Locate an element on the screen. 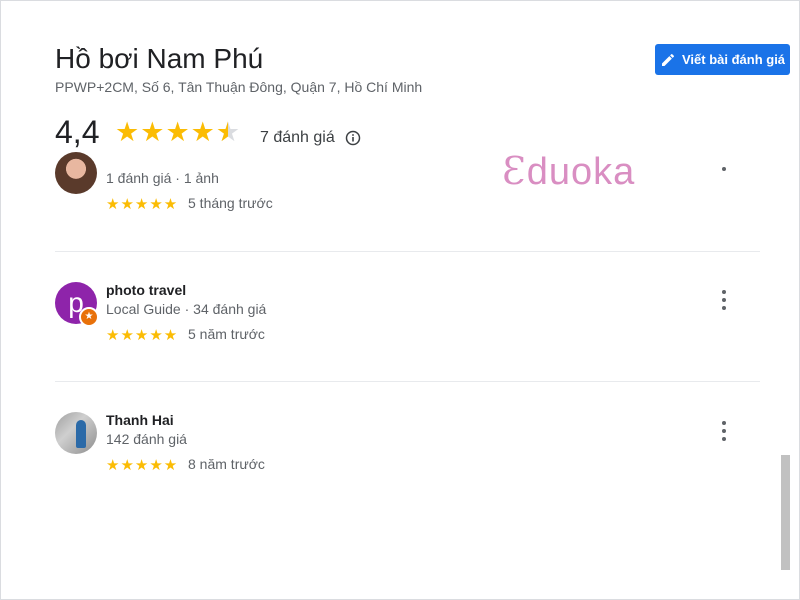 The height and width of the screenshot is (600, 800). write-review-button: Viết bài đánh giá is located at coordinates (722, 59).